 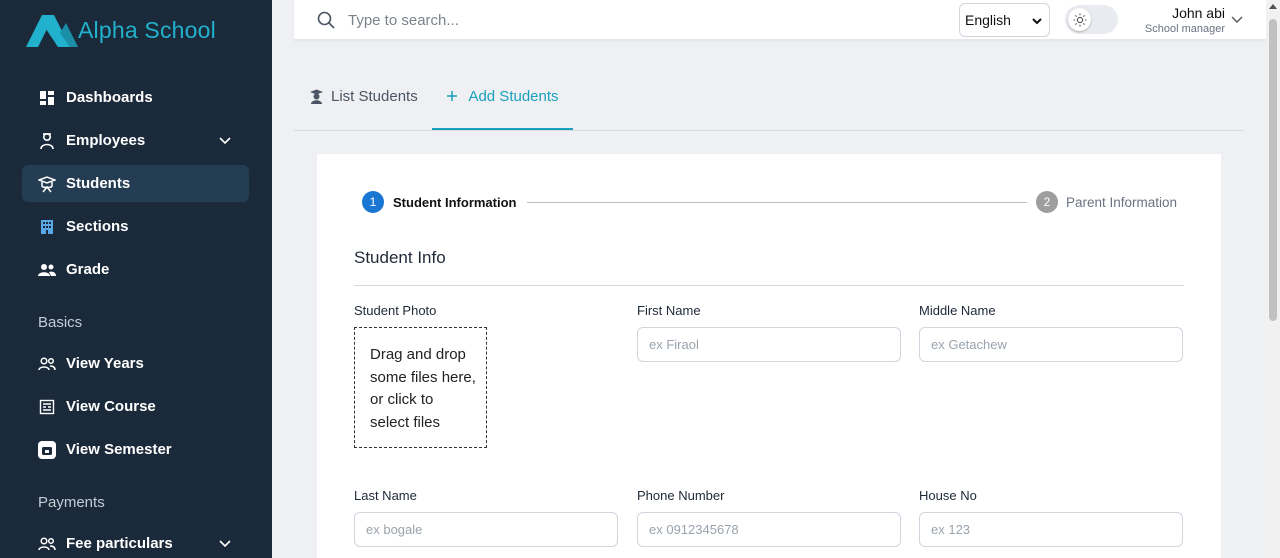 What do you see at coordinates (454, 96) in the screenshot?
I see `plus-icon` at bounding box center [454, 96].